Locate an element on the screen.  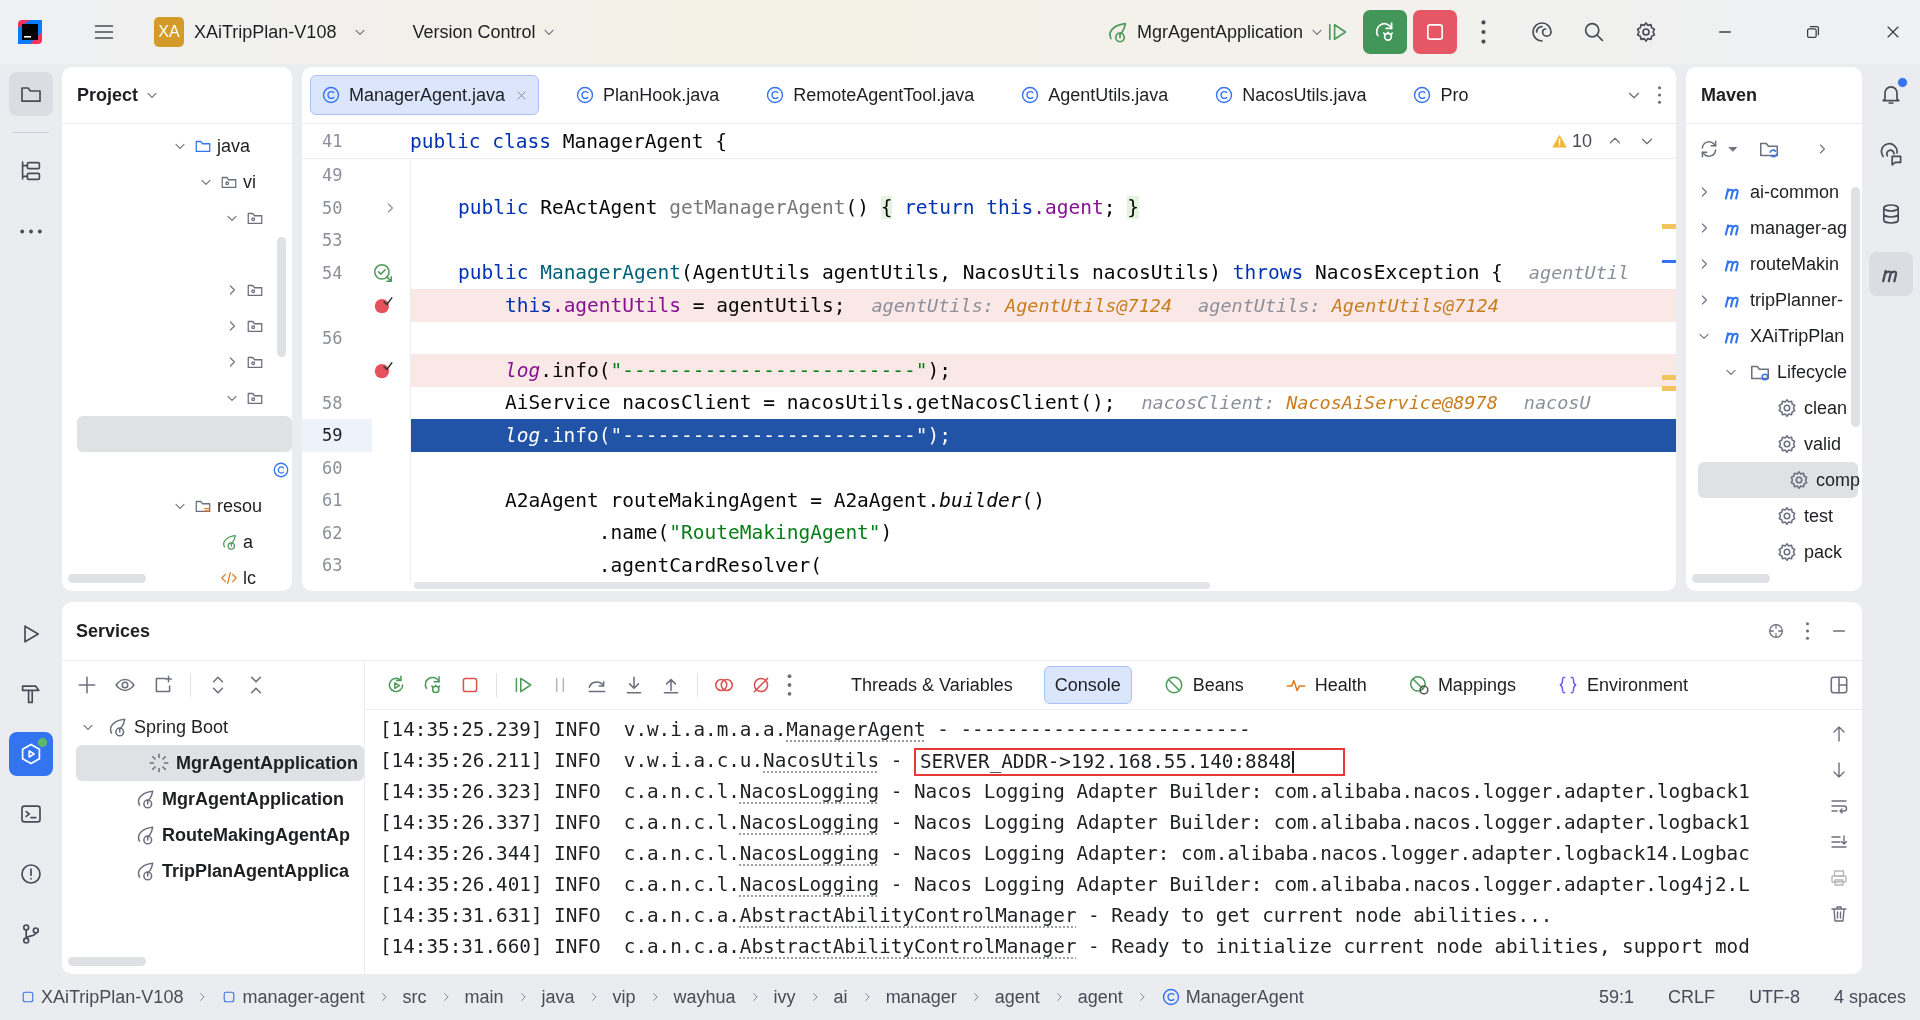
stop-button is located at coordinates (1435, 32).